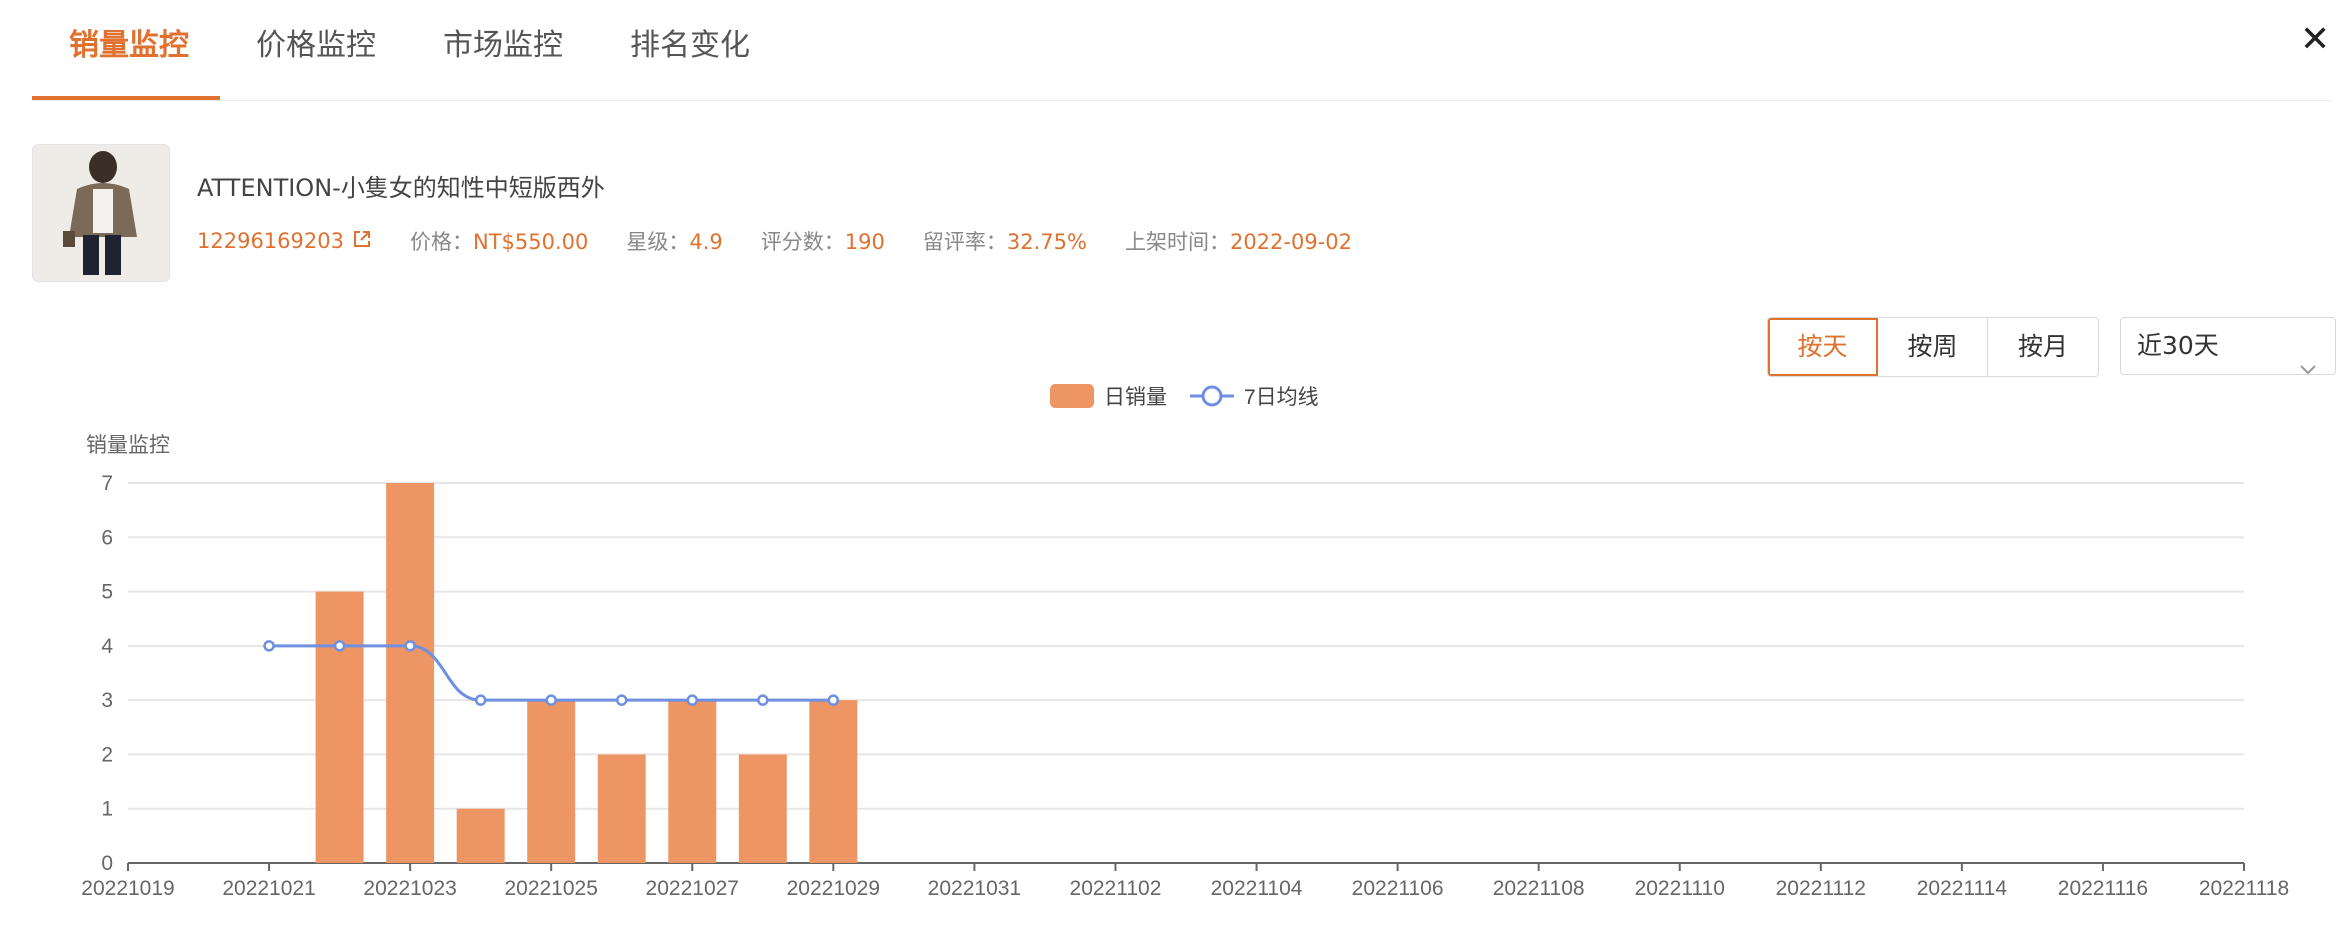 The image size is (2340, 944). I want to click on x-tick-label: 20221023, so click(409, 888).